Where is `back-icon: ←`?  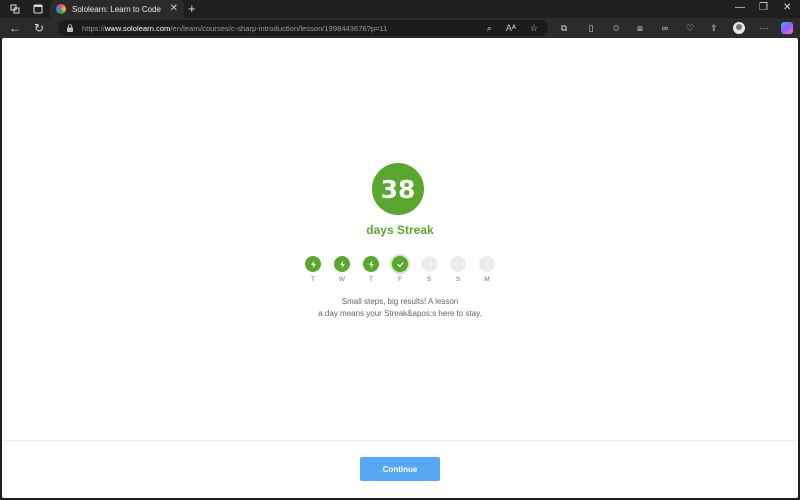
back-icon: ← is located at coordinates (15, 28).